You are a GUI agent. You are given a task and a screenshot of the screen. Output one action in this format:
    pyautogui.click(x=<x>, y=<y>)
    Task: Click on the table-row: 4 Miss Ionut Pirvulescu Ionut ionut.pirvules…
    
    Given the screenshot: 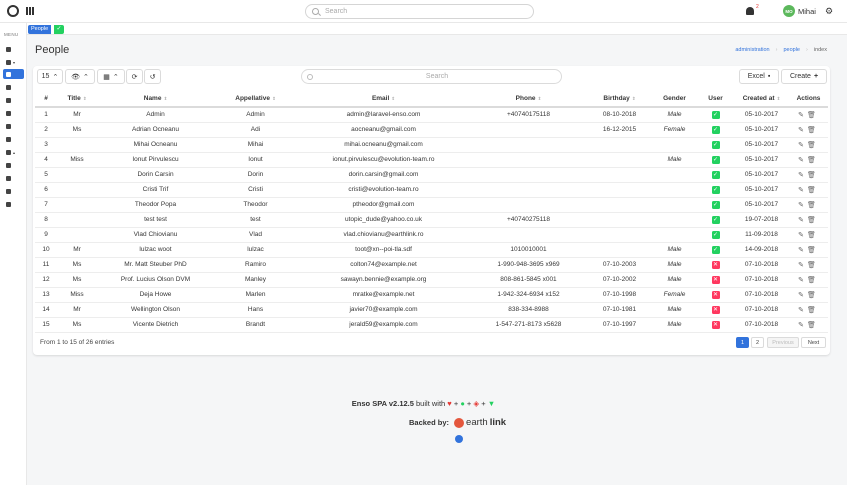 What is the action you would take?
    pyautogui.click(x=431, y=160)
    